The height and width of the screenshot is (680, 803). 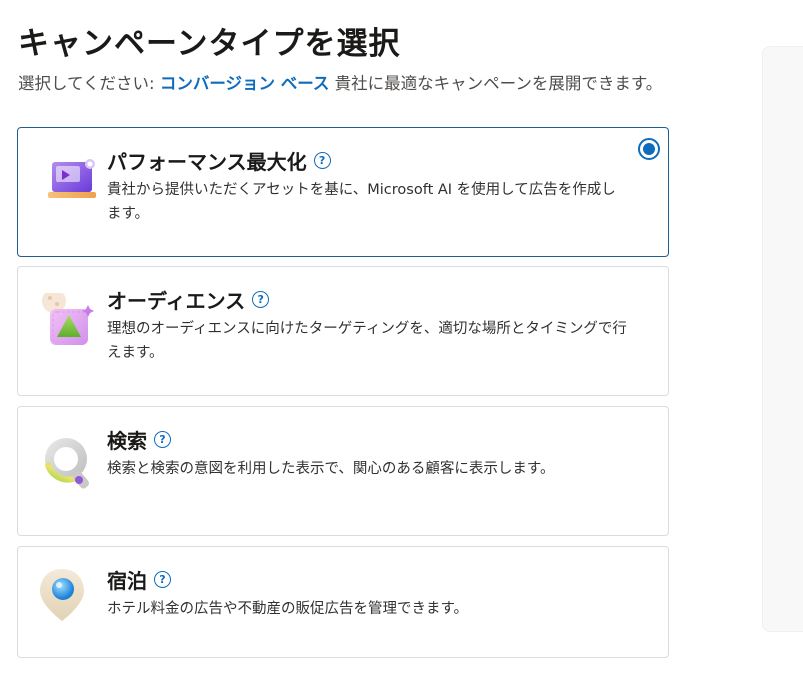 What do you see at coordinates (72, 178) in the screenshot?
I see `laptop-sparkle-icon` at bounding box center [72, 178].